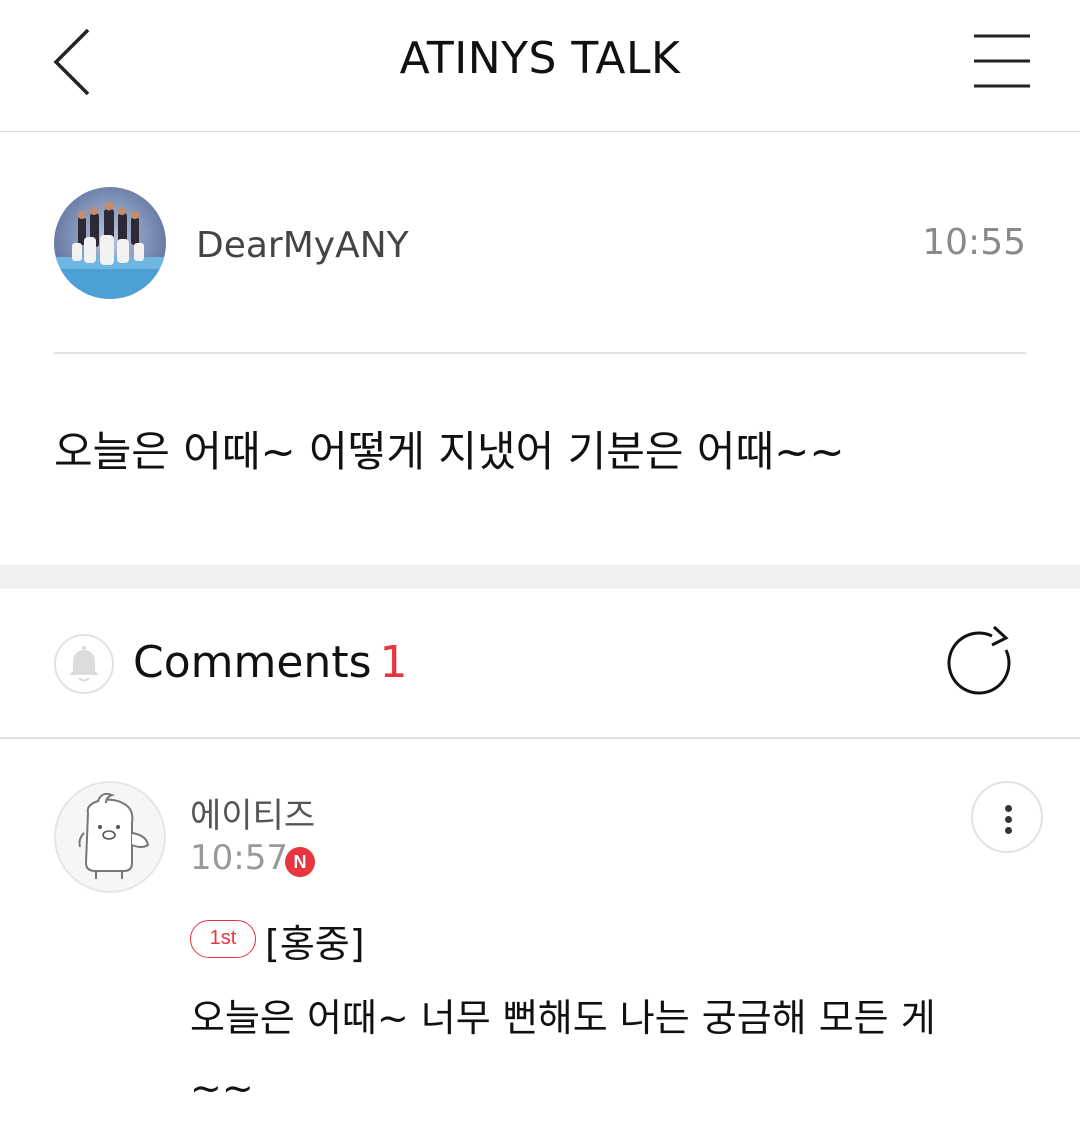 The image size is (1080, 1143). Describe the element at coordinates (540, 353) in the screenshot. I see `post-divider` at that location.